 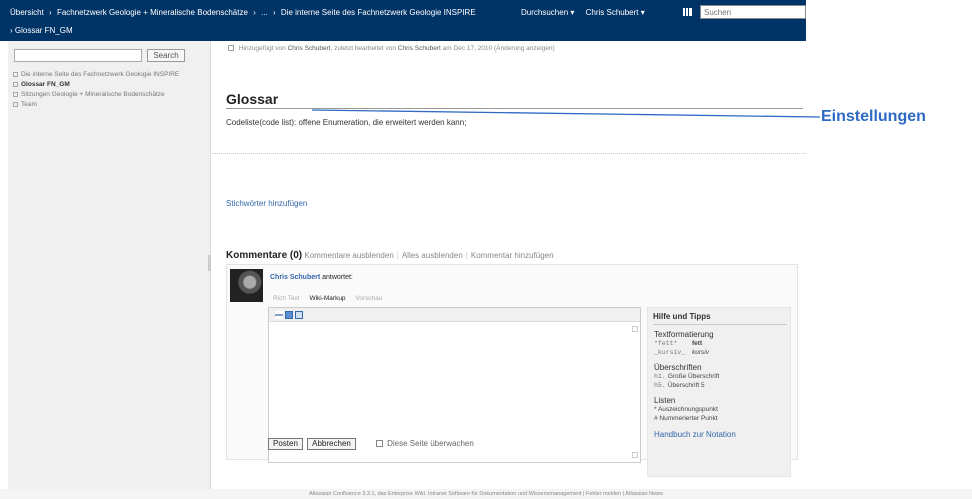 What do you see at coordinates (166, 55) in the screenshot?
I see `sidebar-search-button: Search` at bounding box center [166, 55].